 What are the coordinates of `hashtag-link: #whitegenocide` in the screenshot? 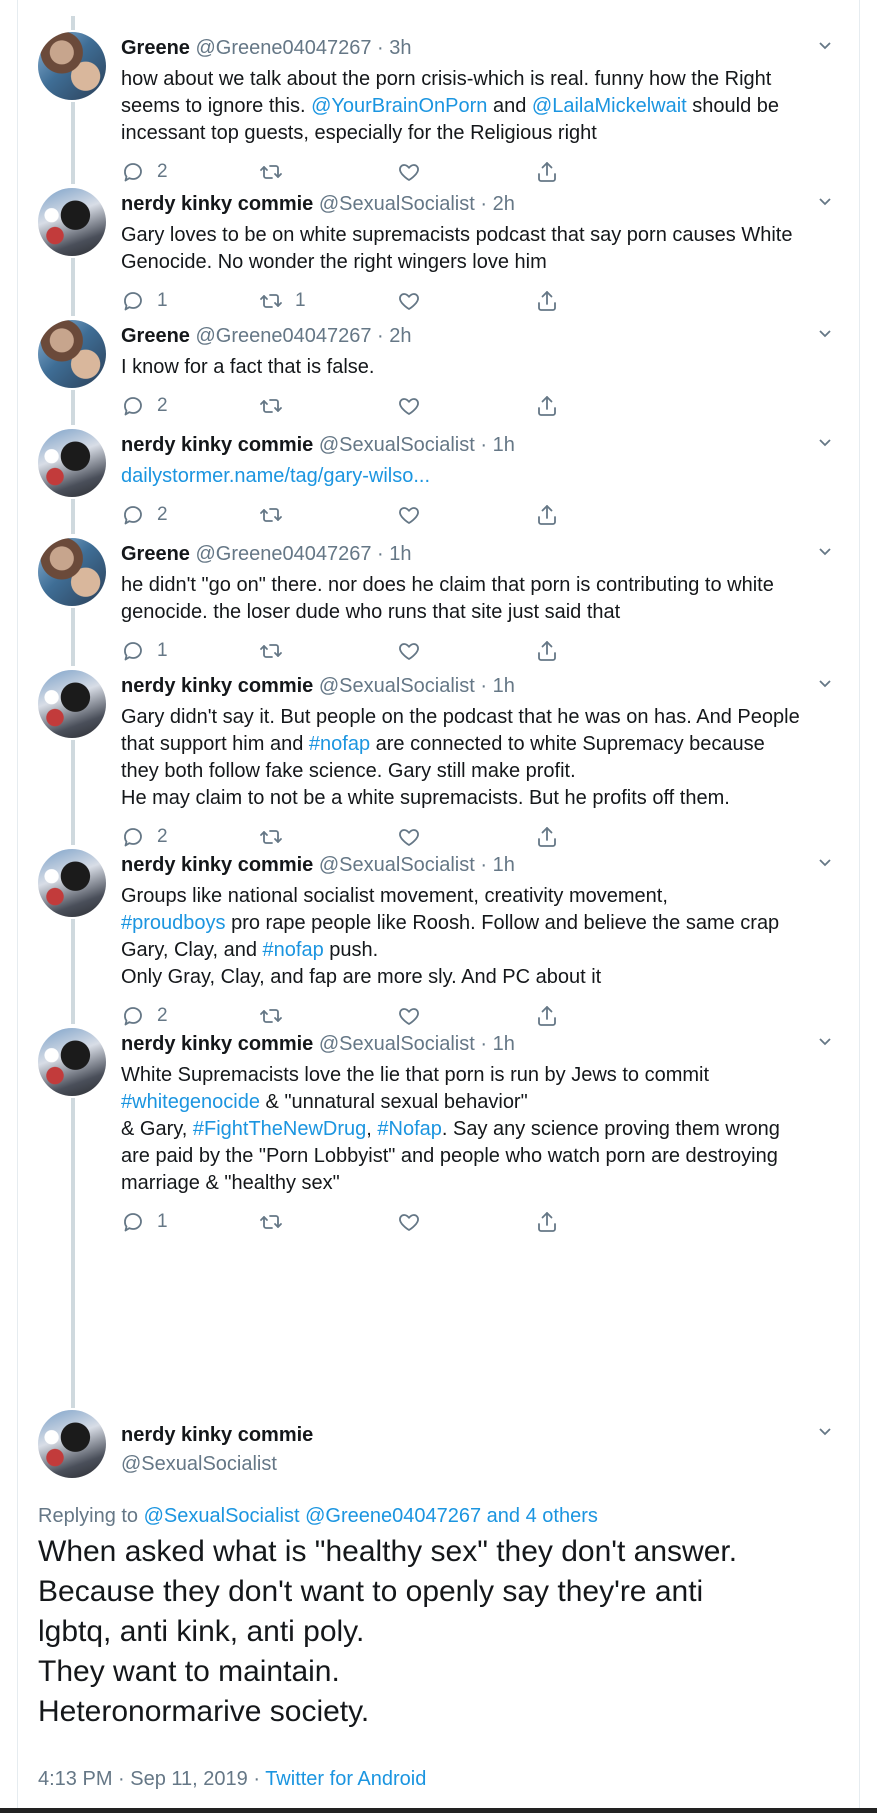 It's located at (190, 1102).